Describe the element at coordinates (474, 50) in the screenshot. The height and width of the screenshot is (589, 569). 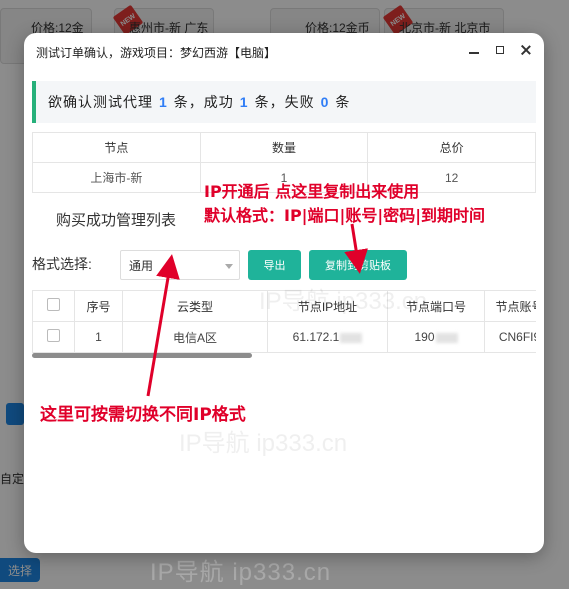
I see `minimize-button` at that location.